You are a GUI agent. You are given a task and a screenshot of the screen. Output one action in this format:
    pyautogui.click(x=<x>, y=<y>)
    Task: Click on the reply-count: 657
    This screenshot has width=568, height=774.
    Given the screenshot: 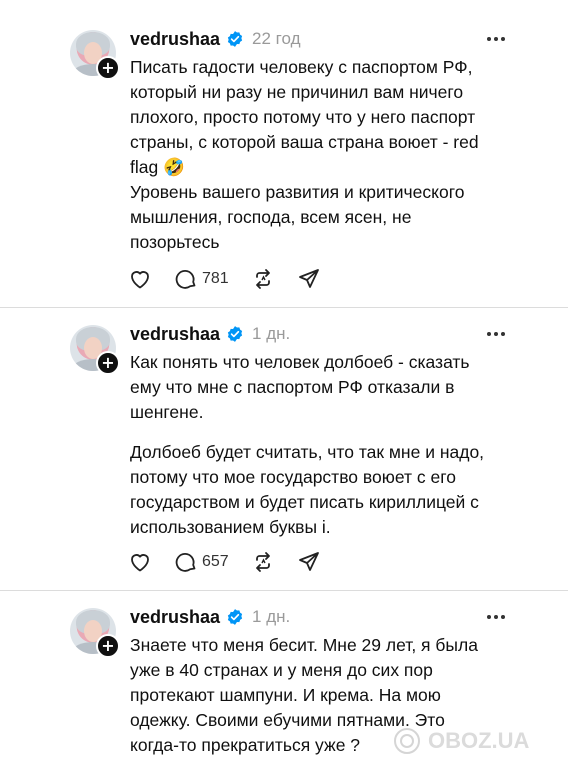 What is the action you would take?
    pyautogui.click(x=215, y=561)
    